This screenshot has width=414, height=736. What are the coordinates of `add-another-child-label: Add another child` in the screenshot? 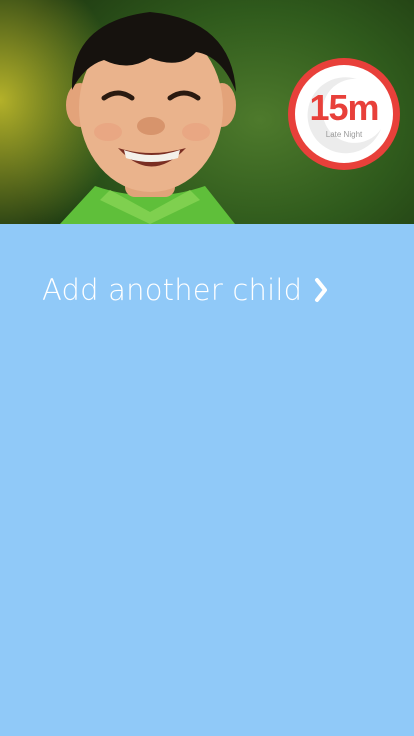 It's located at (172, 290).